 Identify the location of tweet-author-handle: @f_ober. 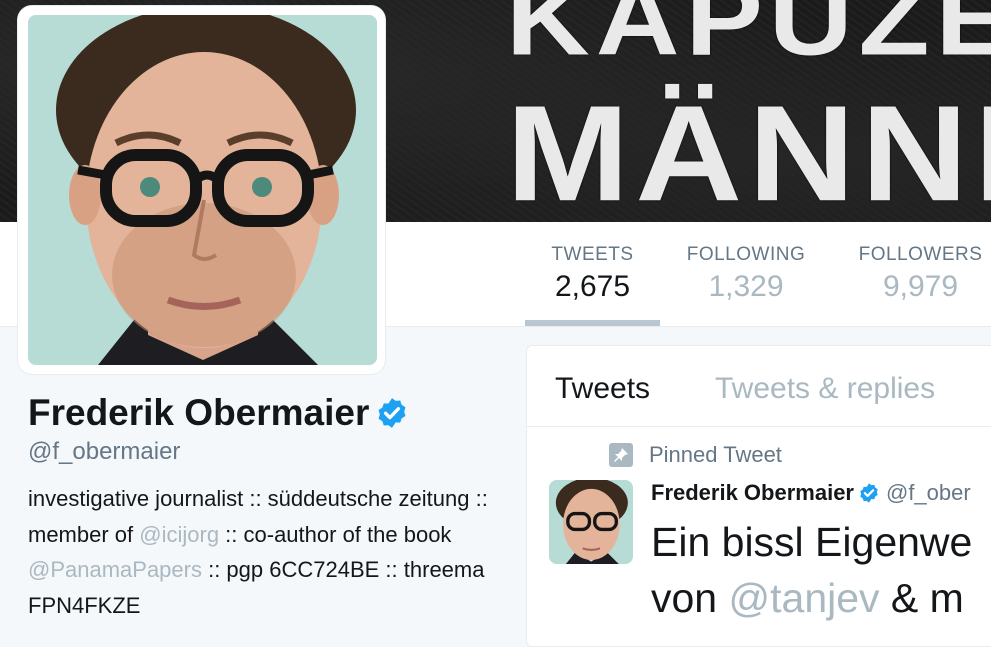
(928, 493).